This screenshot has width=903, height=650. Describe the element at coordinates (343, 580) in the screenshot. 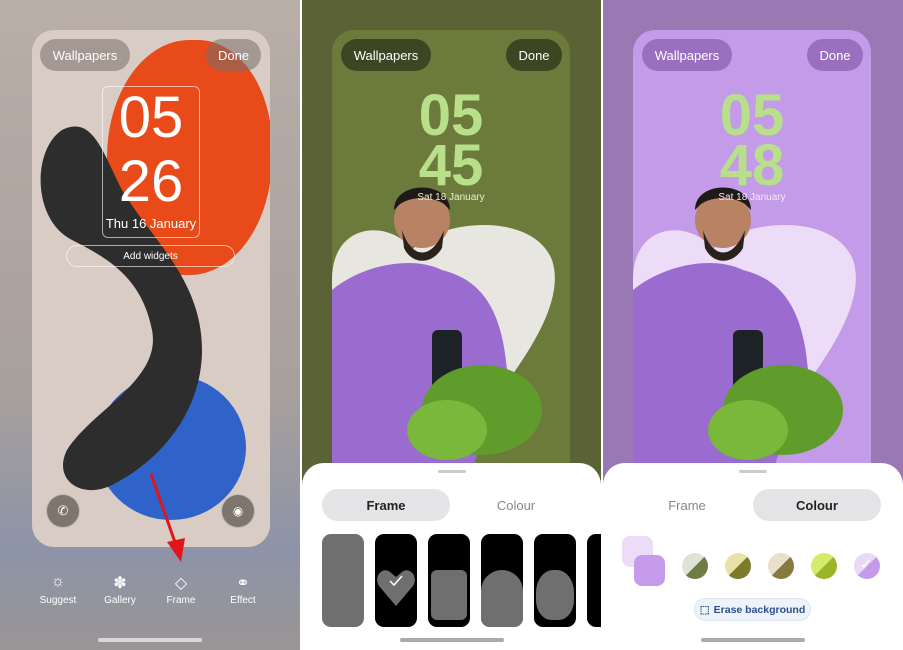

I see `frame-option-none` at that location.